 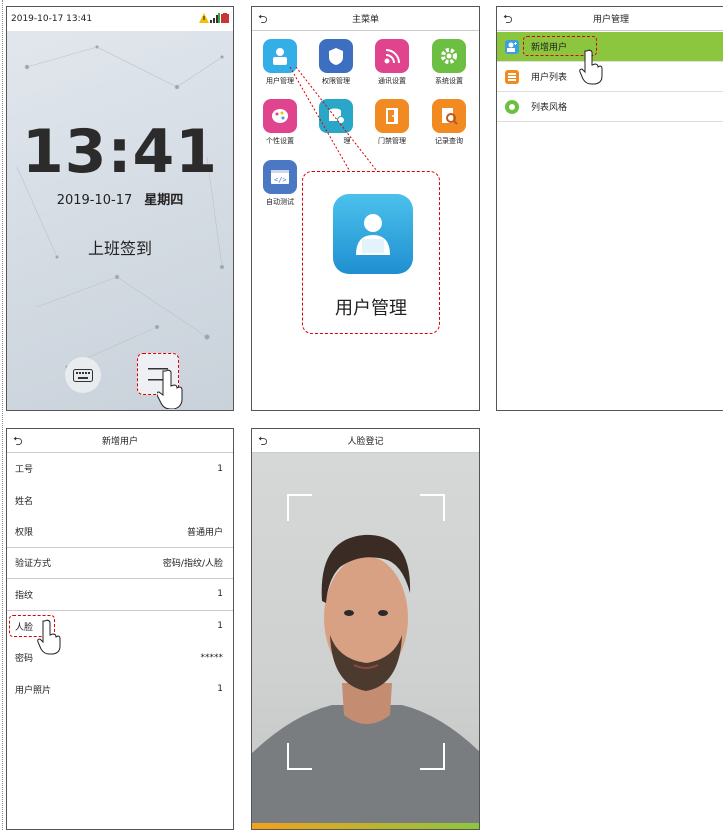 What do you see at coordinates (119, 248) in the screenshot?
I see `checkin-status: 上班签到` at bounding box center [119, 248].